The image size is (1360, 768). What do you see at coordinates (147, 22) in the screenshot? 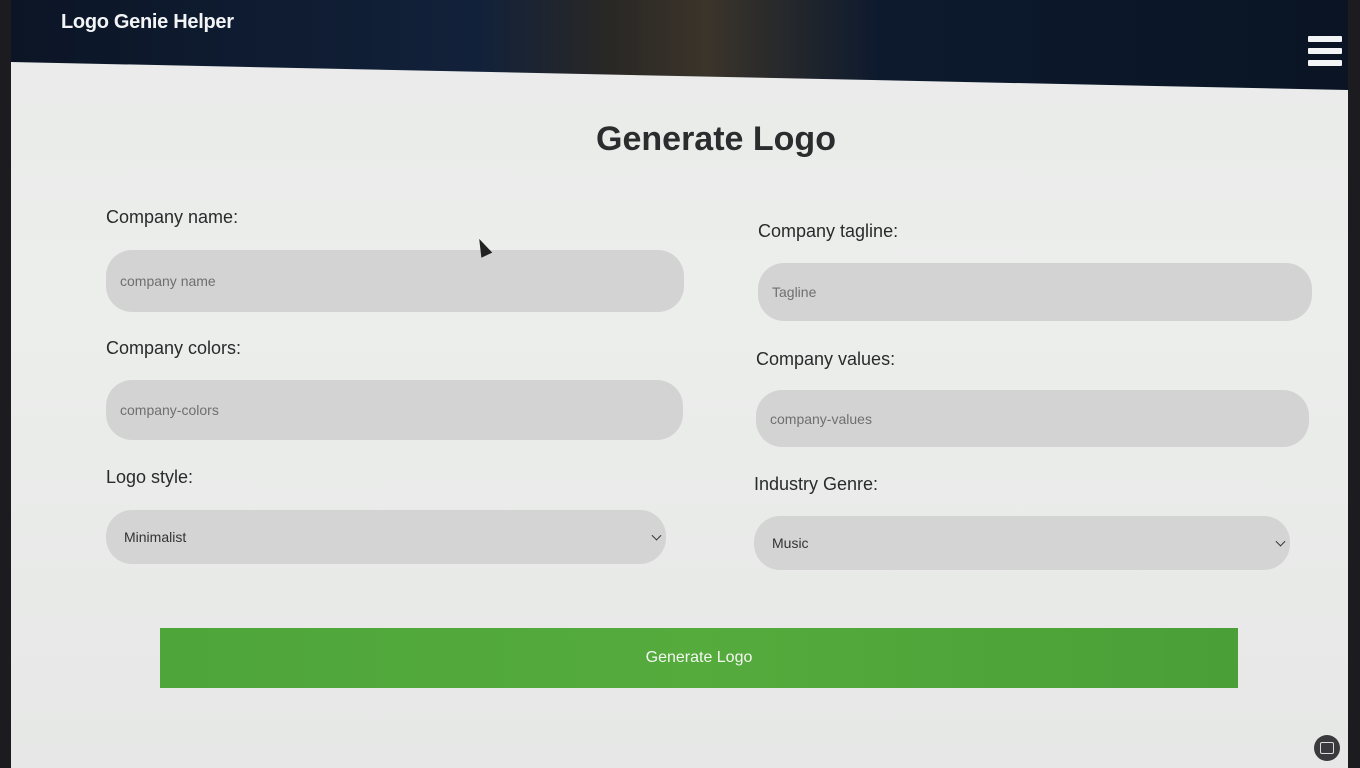
I see `brand-name: Logo Genie Helper` at bounding box center [147, 22].